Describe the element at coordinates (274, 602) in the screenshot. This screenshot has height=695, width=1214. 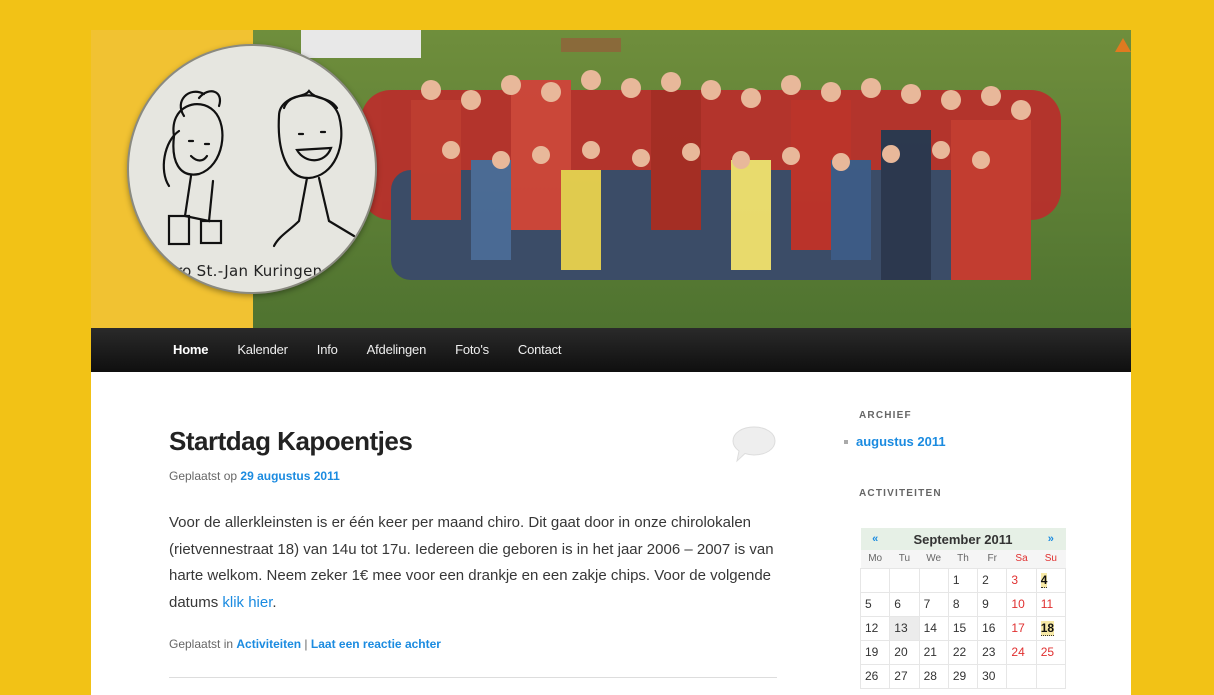
I see `post-body-end: .` at that location.